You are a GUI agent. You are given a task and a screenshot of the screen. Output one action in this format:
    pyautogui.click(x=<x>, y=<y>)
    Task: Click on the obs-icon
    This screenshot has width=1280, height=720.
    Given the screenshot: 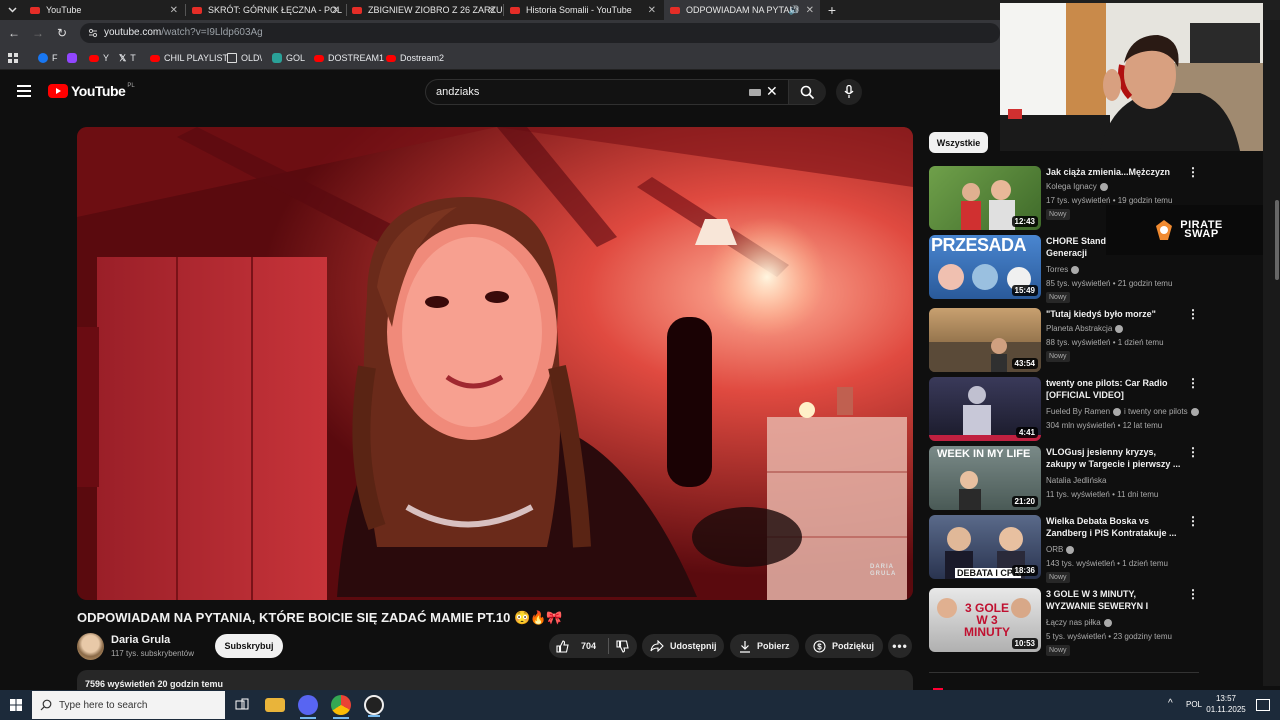 What is the action you would take?
    pyautogui.click(x=374, y=706)
    